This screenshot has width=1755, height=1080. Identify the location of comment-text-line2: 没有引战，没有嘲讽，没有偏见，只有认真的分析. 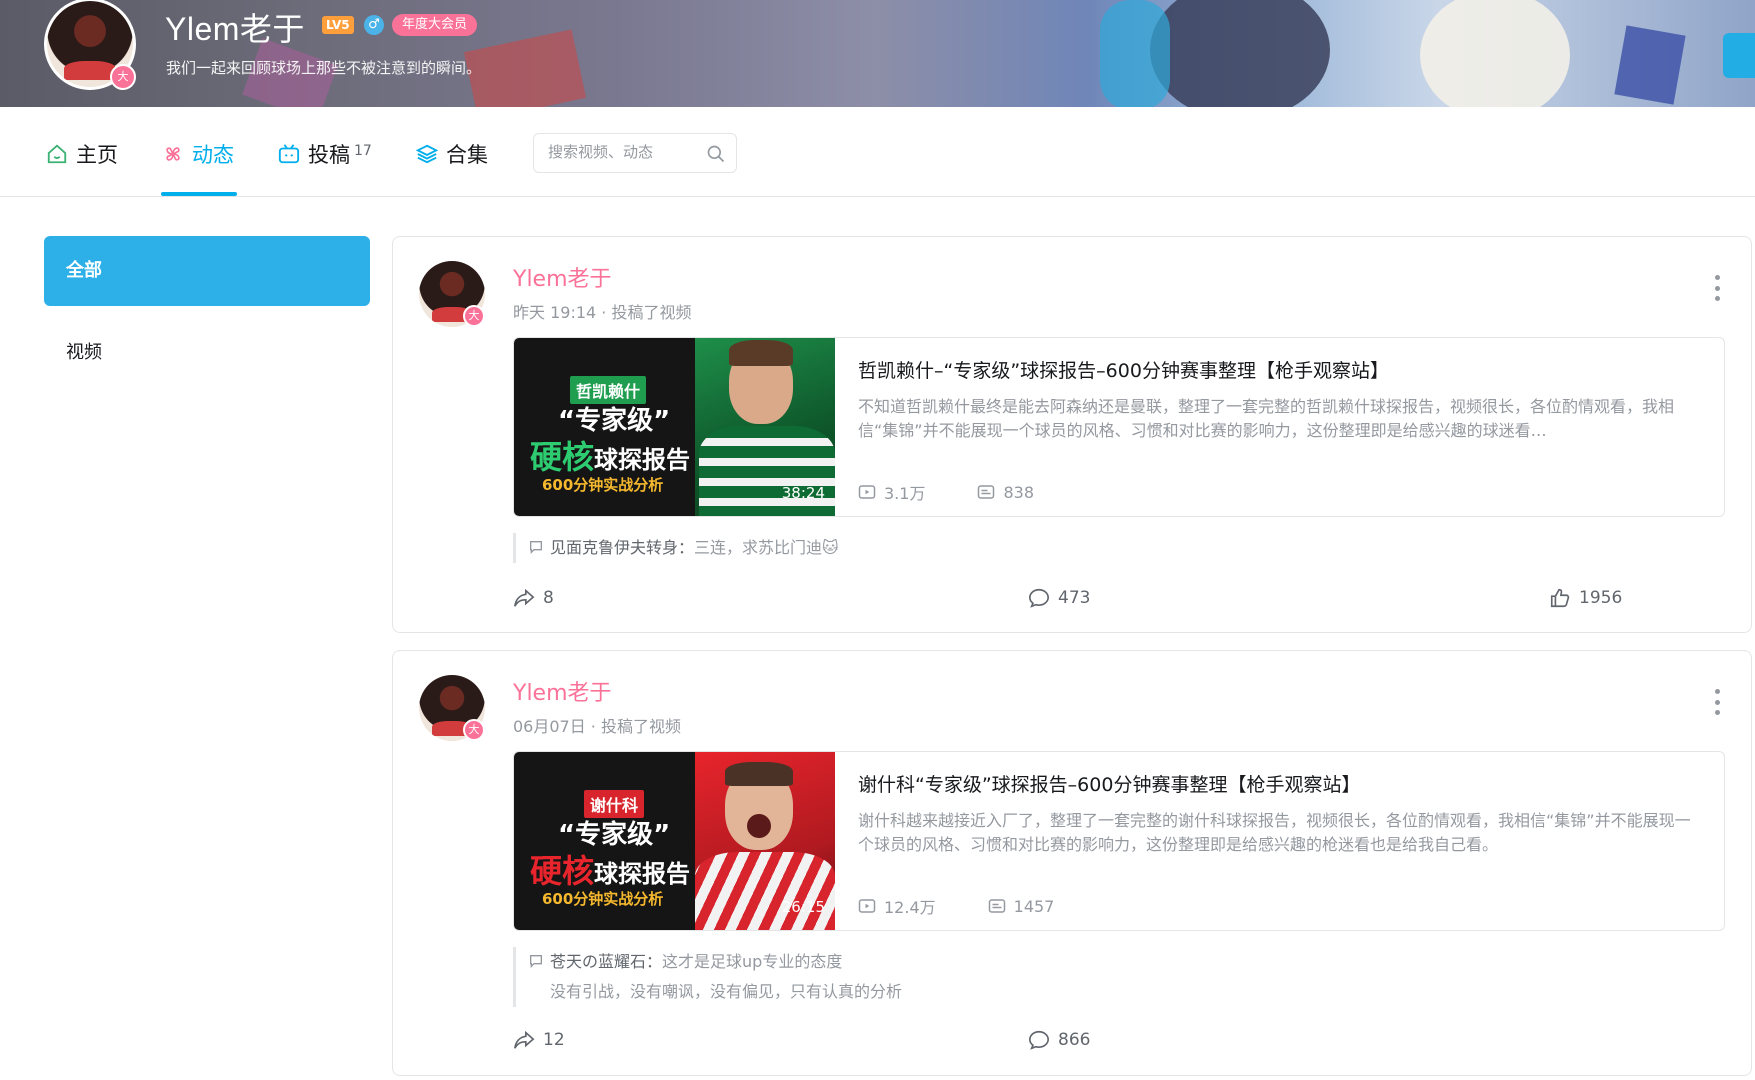
(726, 991).